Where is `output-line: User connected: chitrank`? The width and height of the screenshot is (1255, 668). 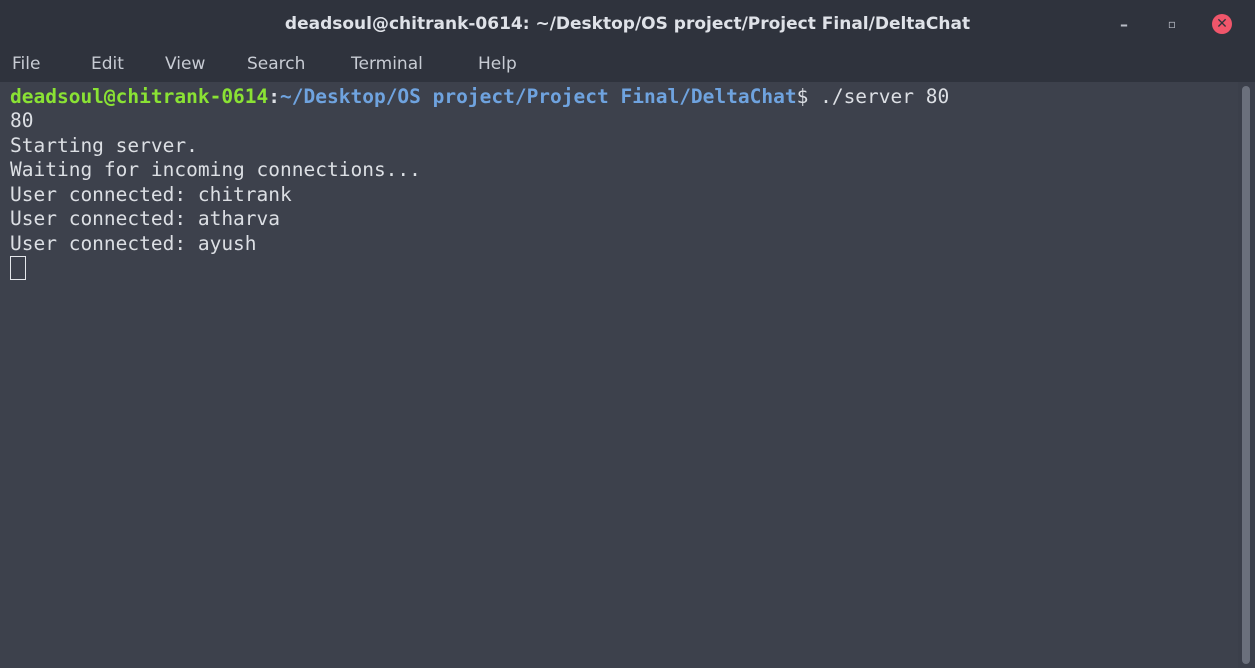
output-line: User connected: chitrank is located at coordinates (151, 194).